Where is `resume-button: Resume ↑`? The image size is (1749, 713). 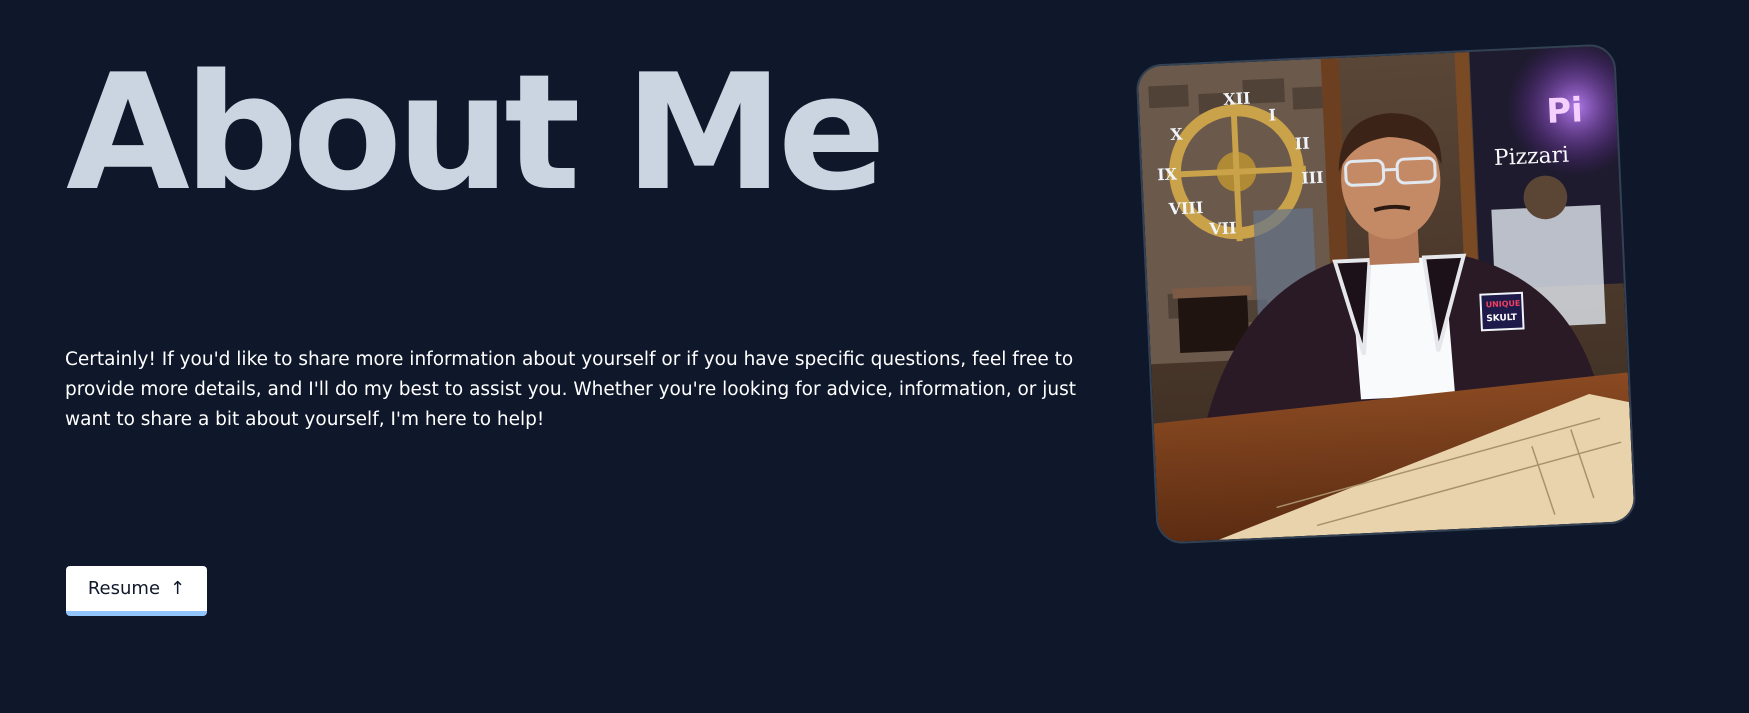 resume-button: Resume ↑ is located at coordinates (136, 591).